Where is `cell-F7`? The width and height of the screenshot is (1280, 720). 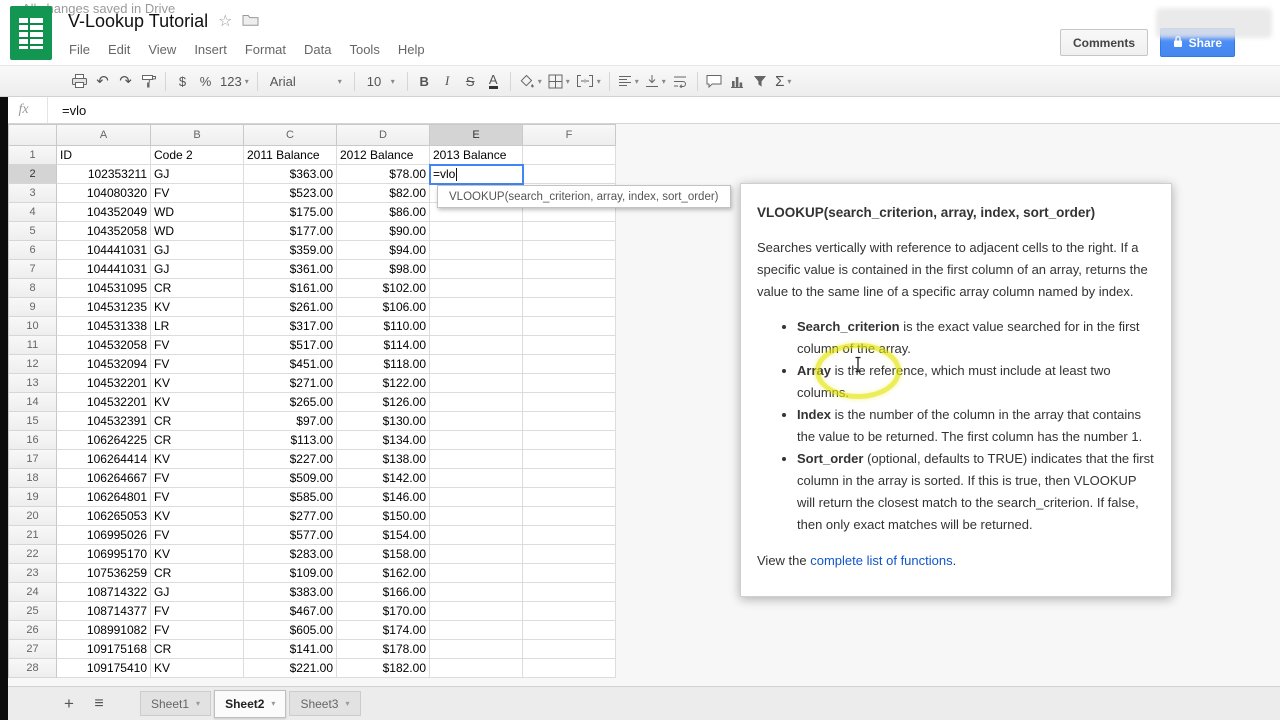
cell-F7 is located at coordinates (569, 269).